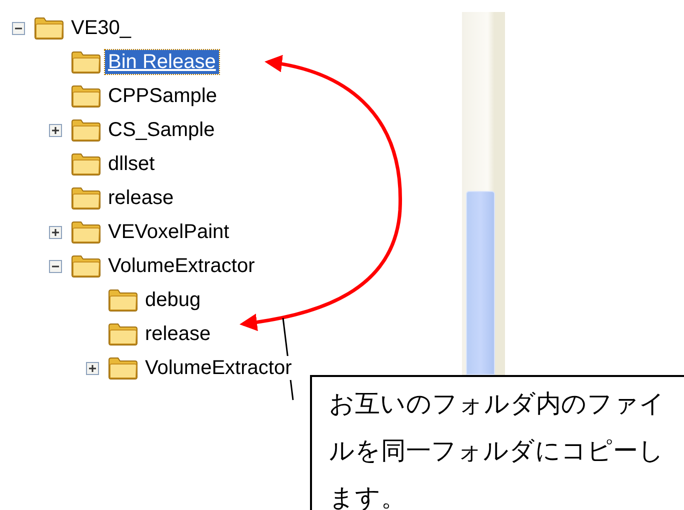 Image resolution: width=684 pixels, height=510 pixels. Describe the element at coordinates (162, 62) in the screenshot. I see `tree-item: Bin Release` at that location.